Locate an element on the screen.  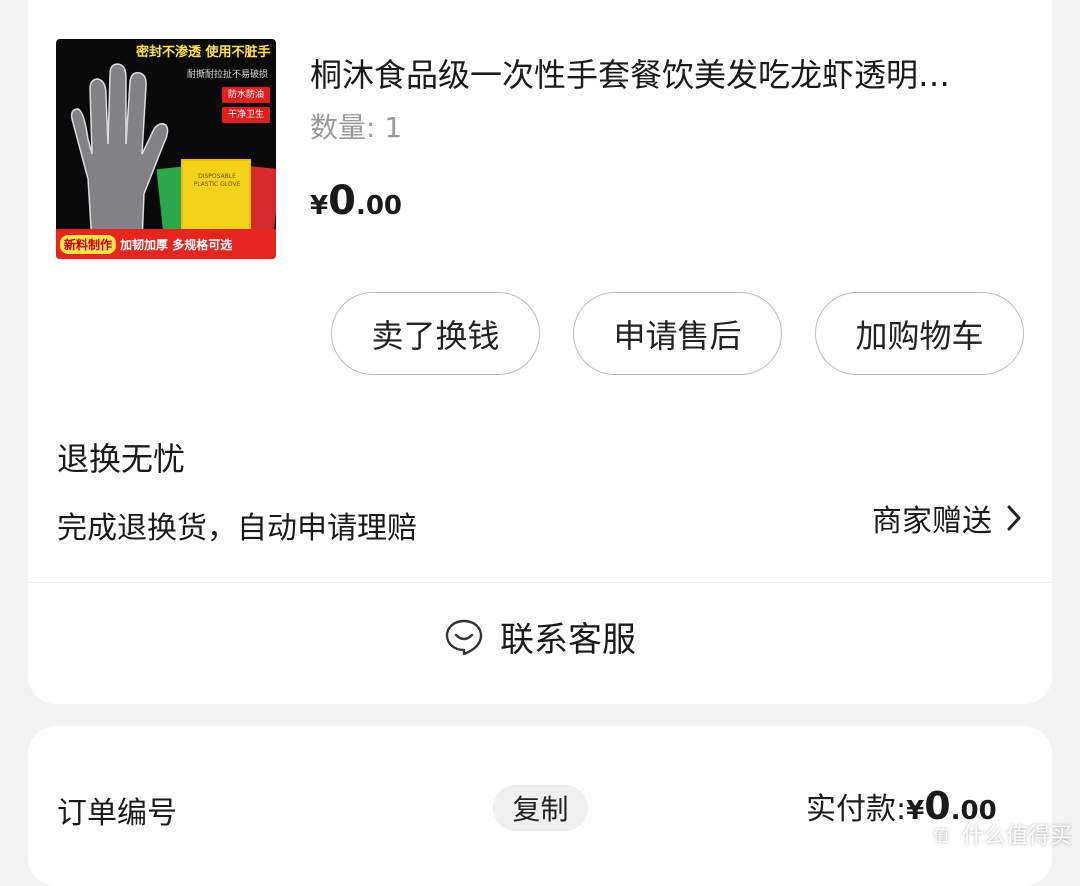
guarantee-description: 完成退换货，自动申请理赔 is located at coordinates (237, 525).